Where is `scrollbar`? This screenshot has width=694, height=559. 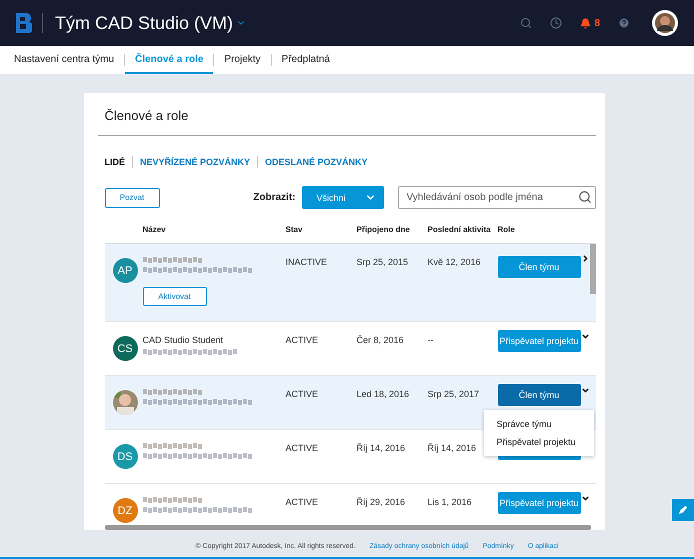 scrollbar is located at coordinates (347, 527).